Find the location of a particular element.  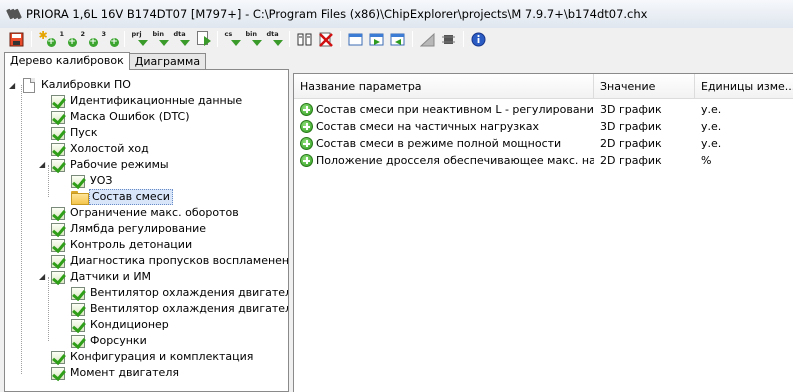

tree-item-knock-control: Контроль детонации is located at coordinates (122, 245).